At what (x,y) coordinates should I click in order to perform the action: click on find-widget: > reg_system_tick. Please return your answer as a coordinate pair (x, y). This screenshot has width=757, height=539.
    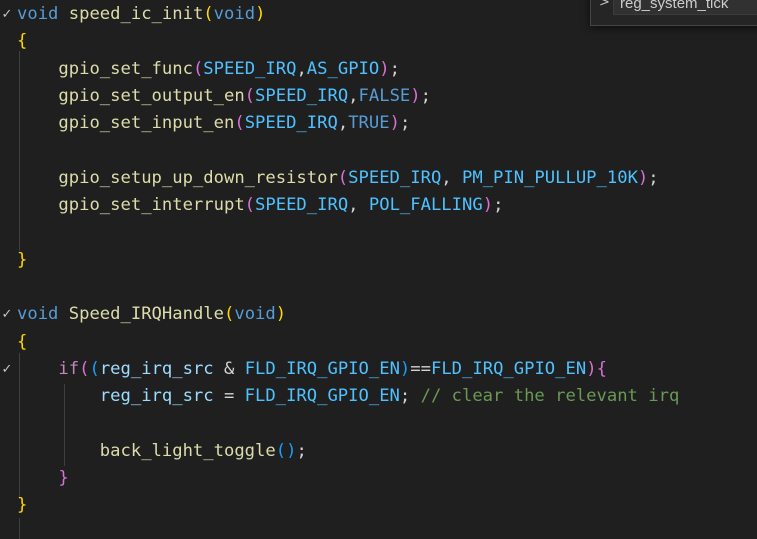
    Looking at the image, I should click on (673, 13).